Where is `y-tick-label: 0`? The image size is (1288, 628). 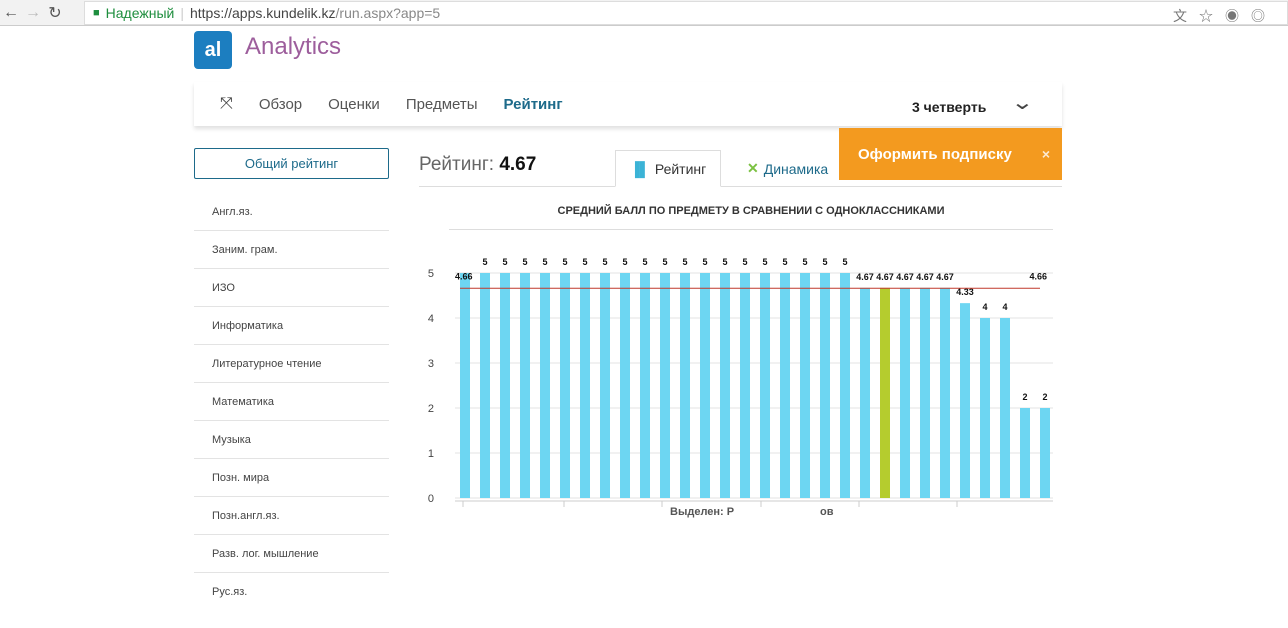 y-tick-label: 0 is located at coordinates (431, 499).